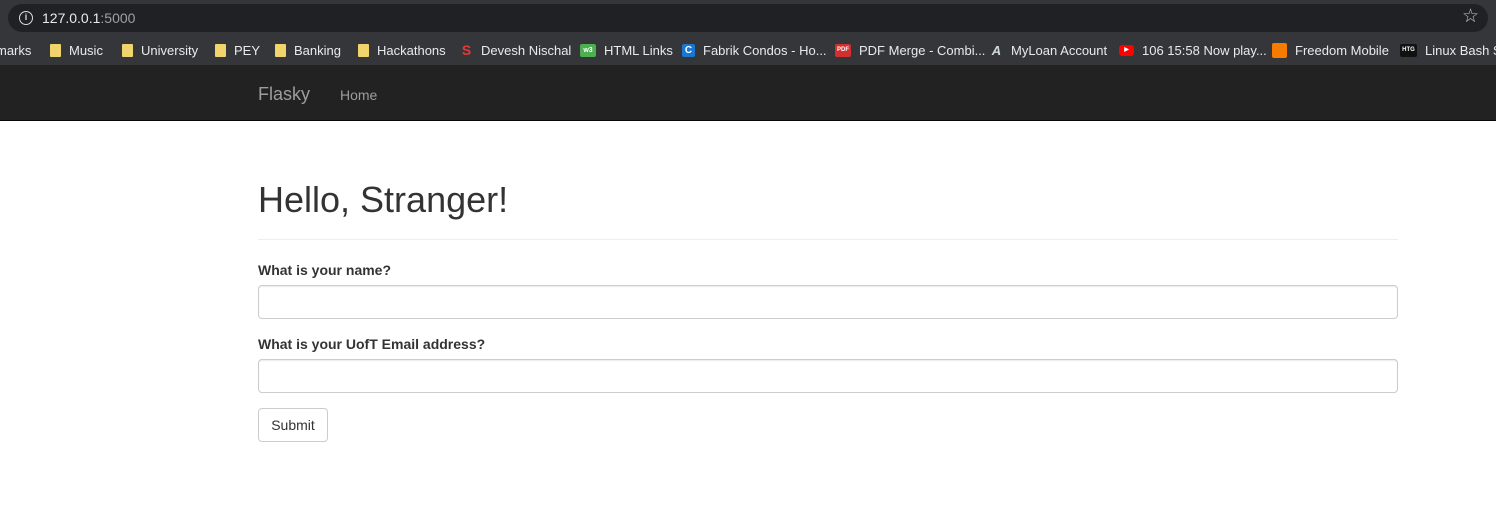  I want to click on bookmark-item: A MyLoan Account, so click(1048, 50).